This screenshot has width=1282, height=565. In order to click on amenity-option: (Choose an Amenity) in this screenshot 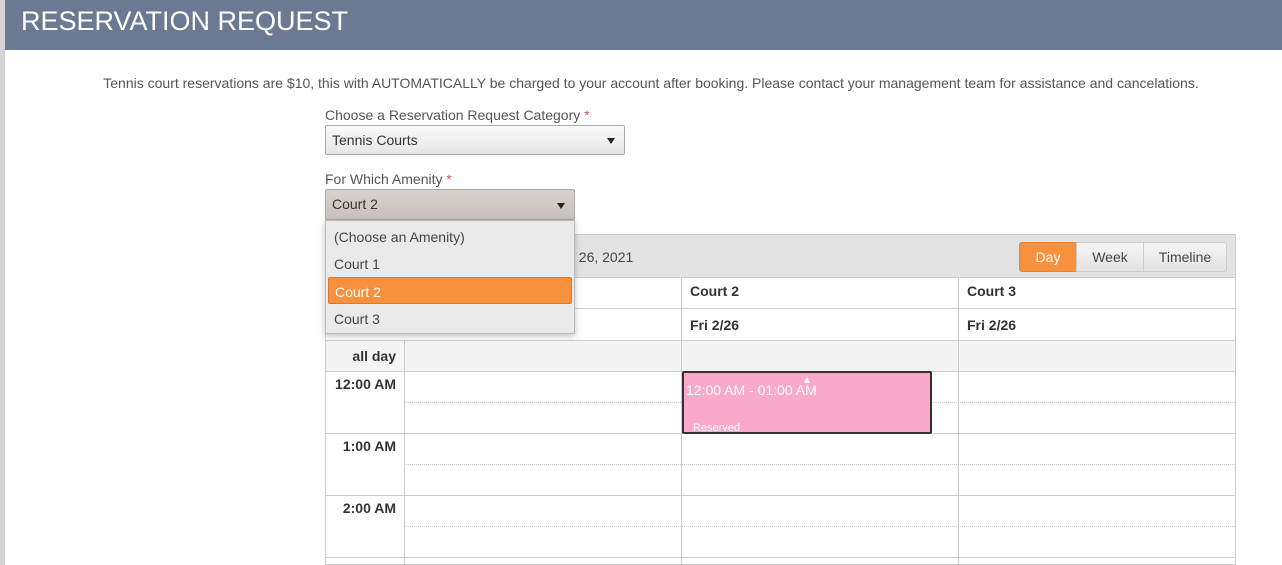, I will do `click(450, 236)`.